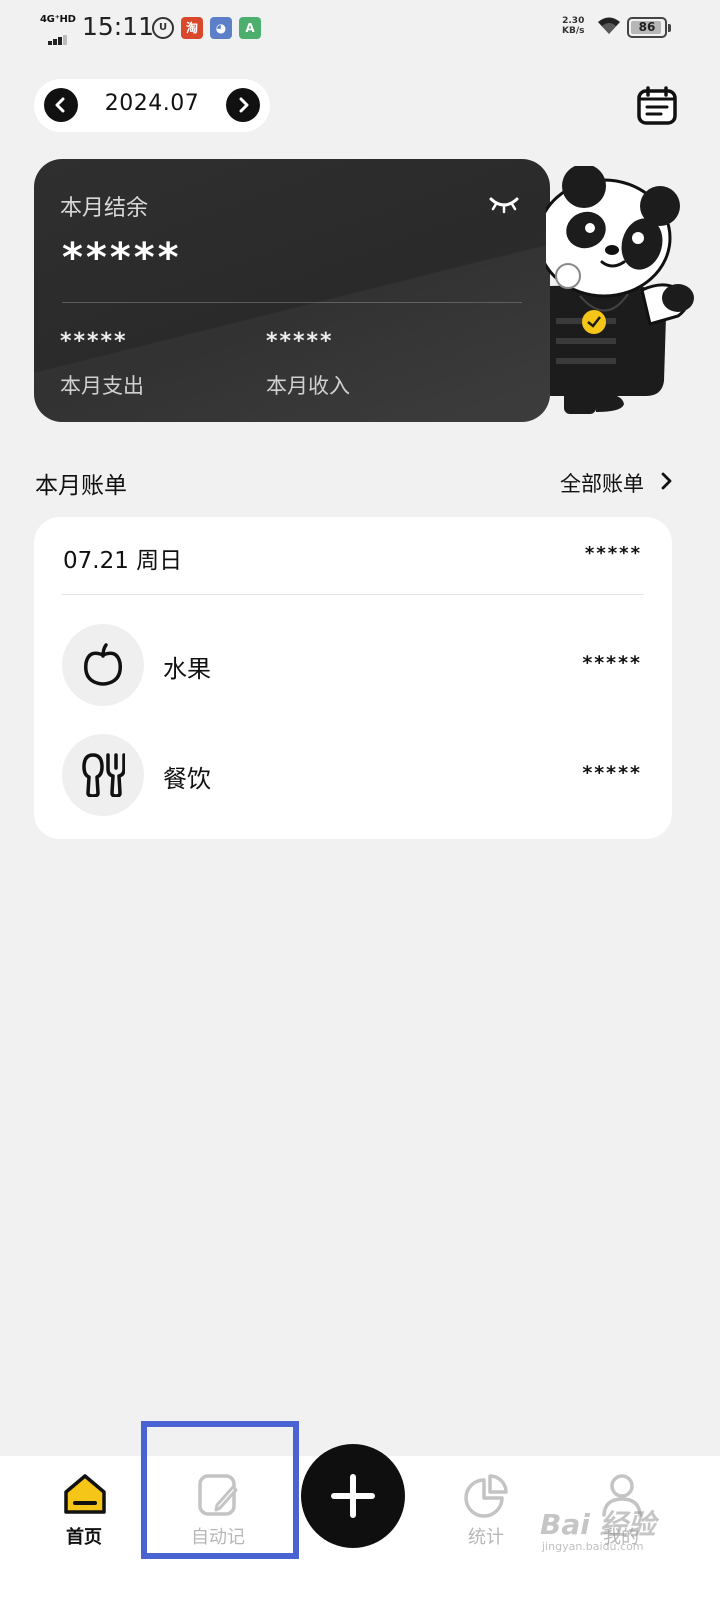 The height and width of the screenshot is (1600, 720). I want to click on month-picker: 2024.07, so click(152, 105).